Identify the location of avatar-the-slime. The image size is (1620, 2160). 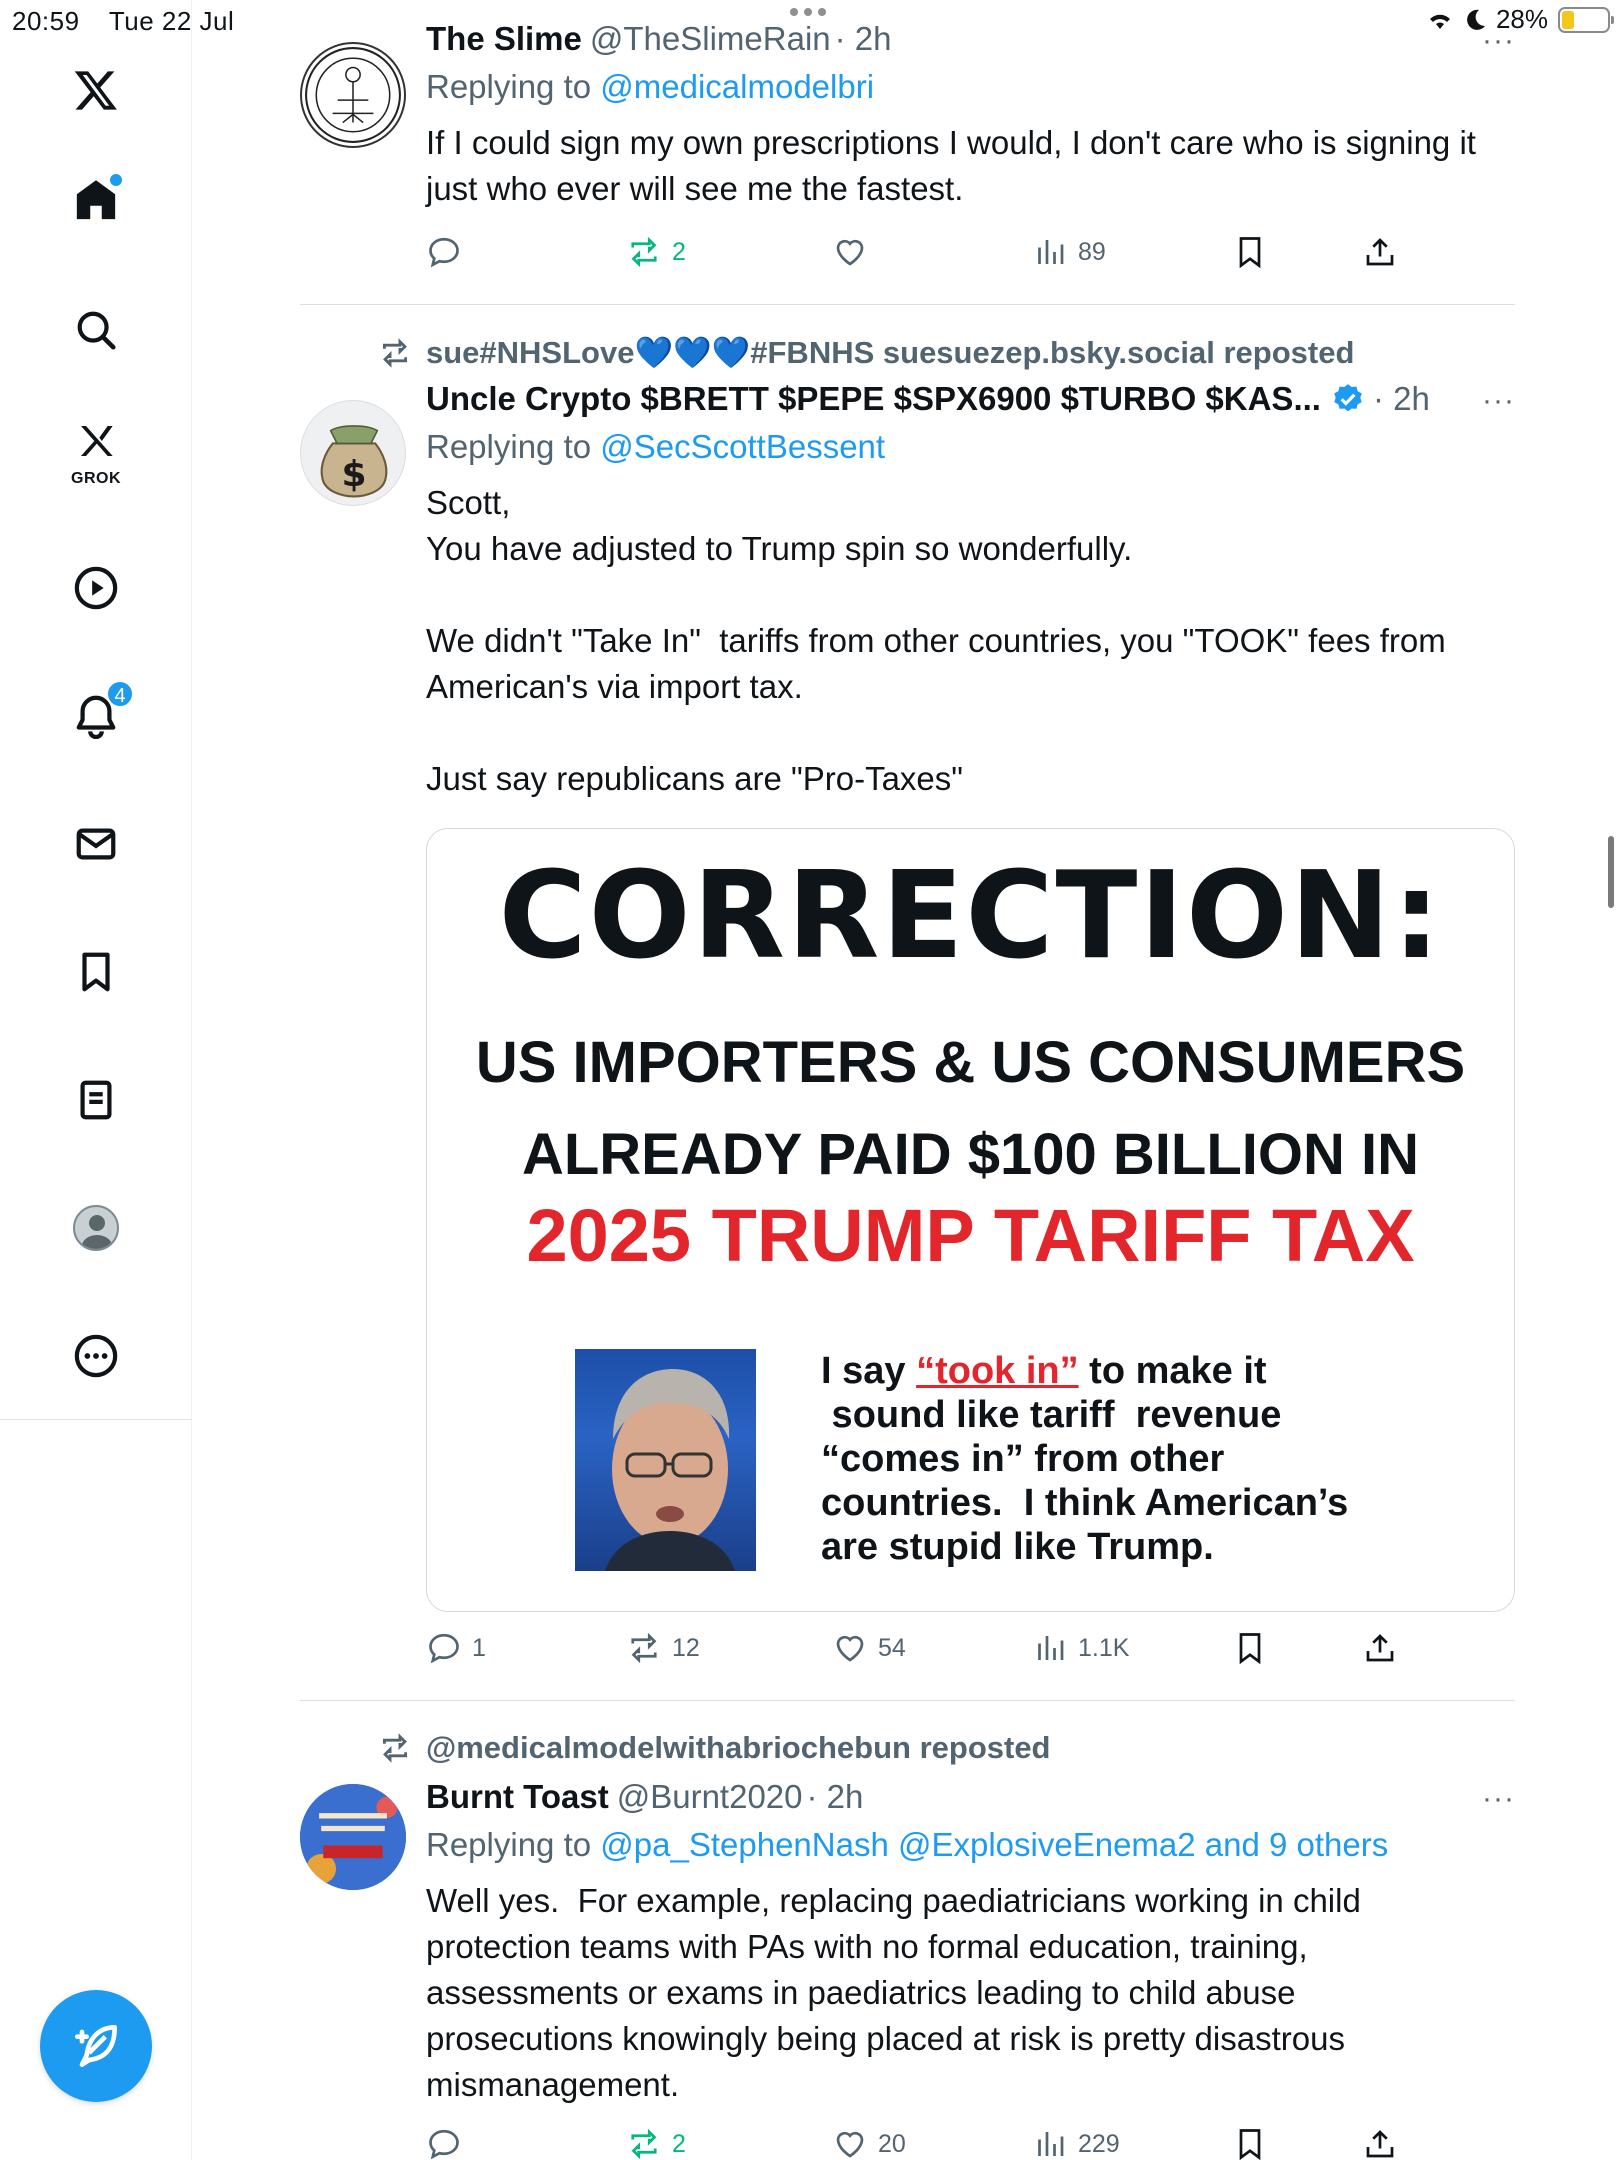
(353, 95).